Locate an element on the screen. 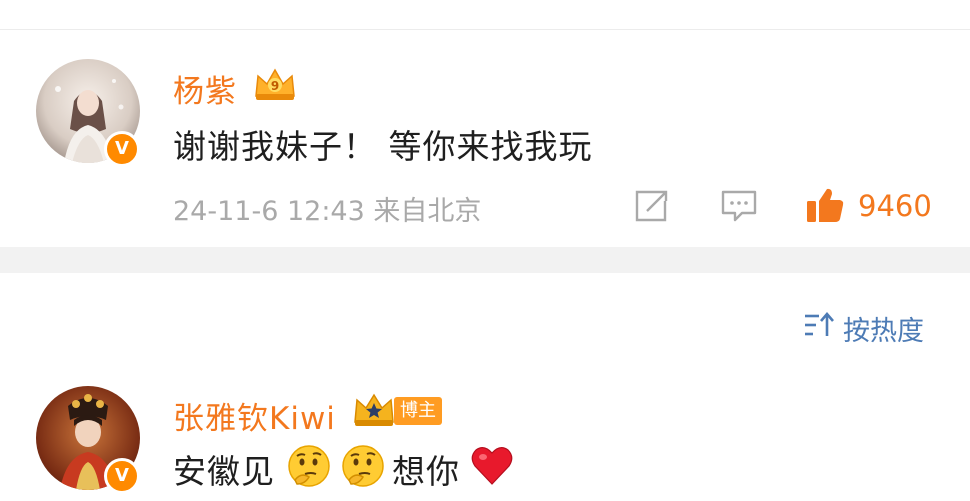 The height and width of the screenshot is (501, 970). thumbs-up-icon is located at coordinates (825, 207).